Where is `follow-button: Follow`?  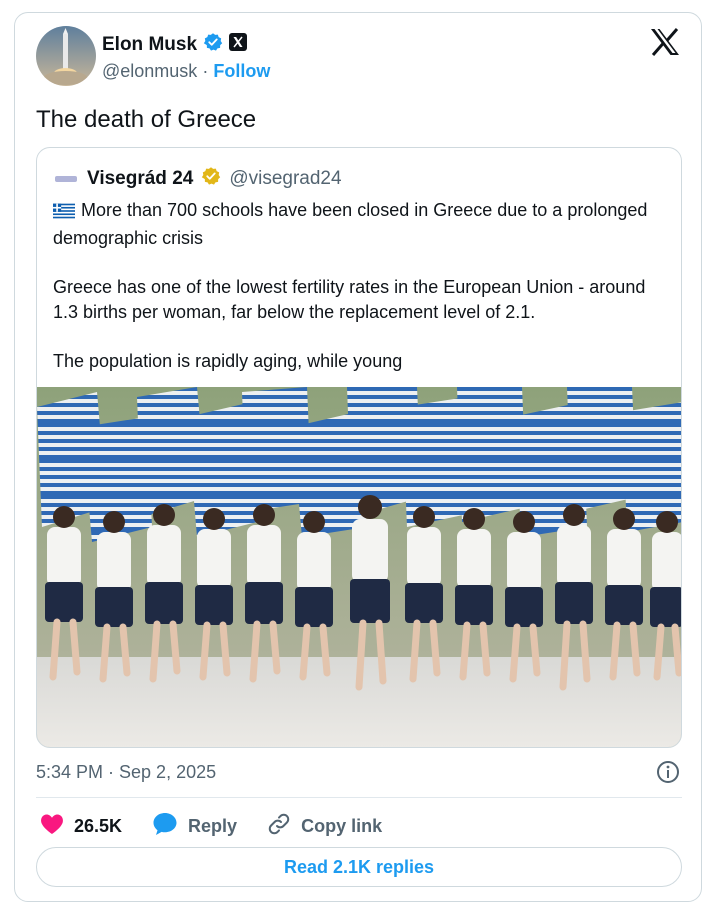
follow-button: Follow is located at coordinates (241, 71).